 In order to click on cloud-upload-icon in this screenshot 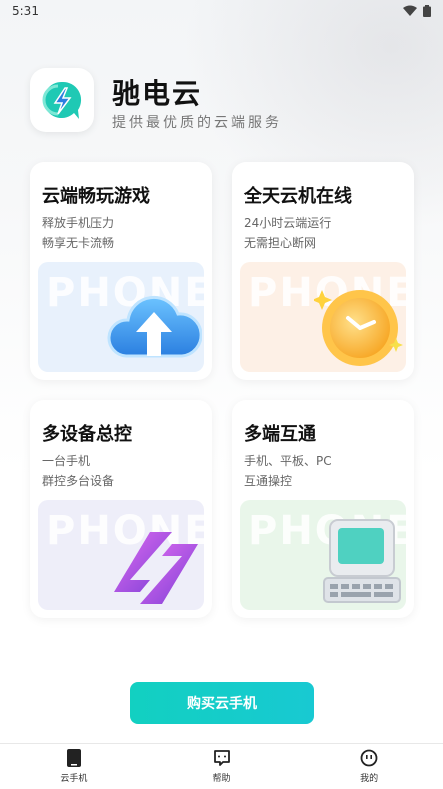, I will do `click(154, 326)`.